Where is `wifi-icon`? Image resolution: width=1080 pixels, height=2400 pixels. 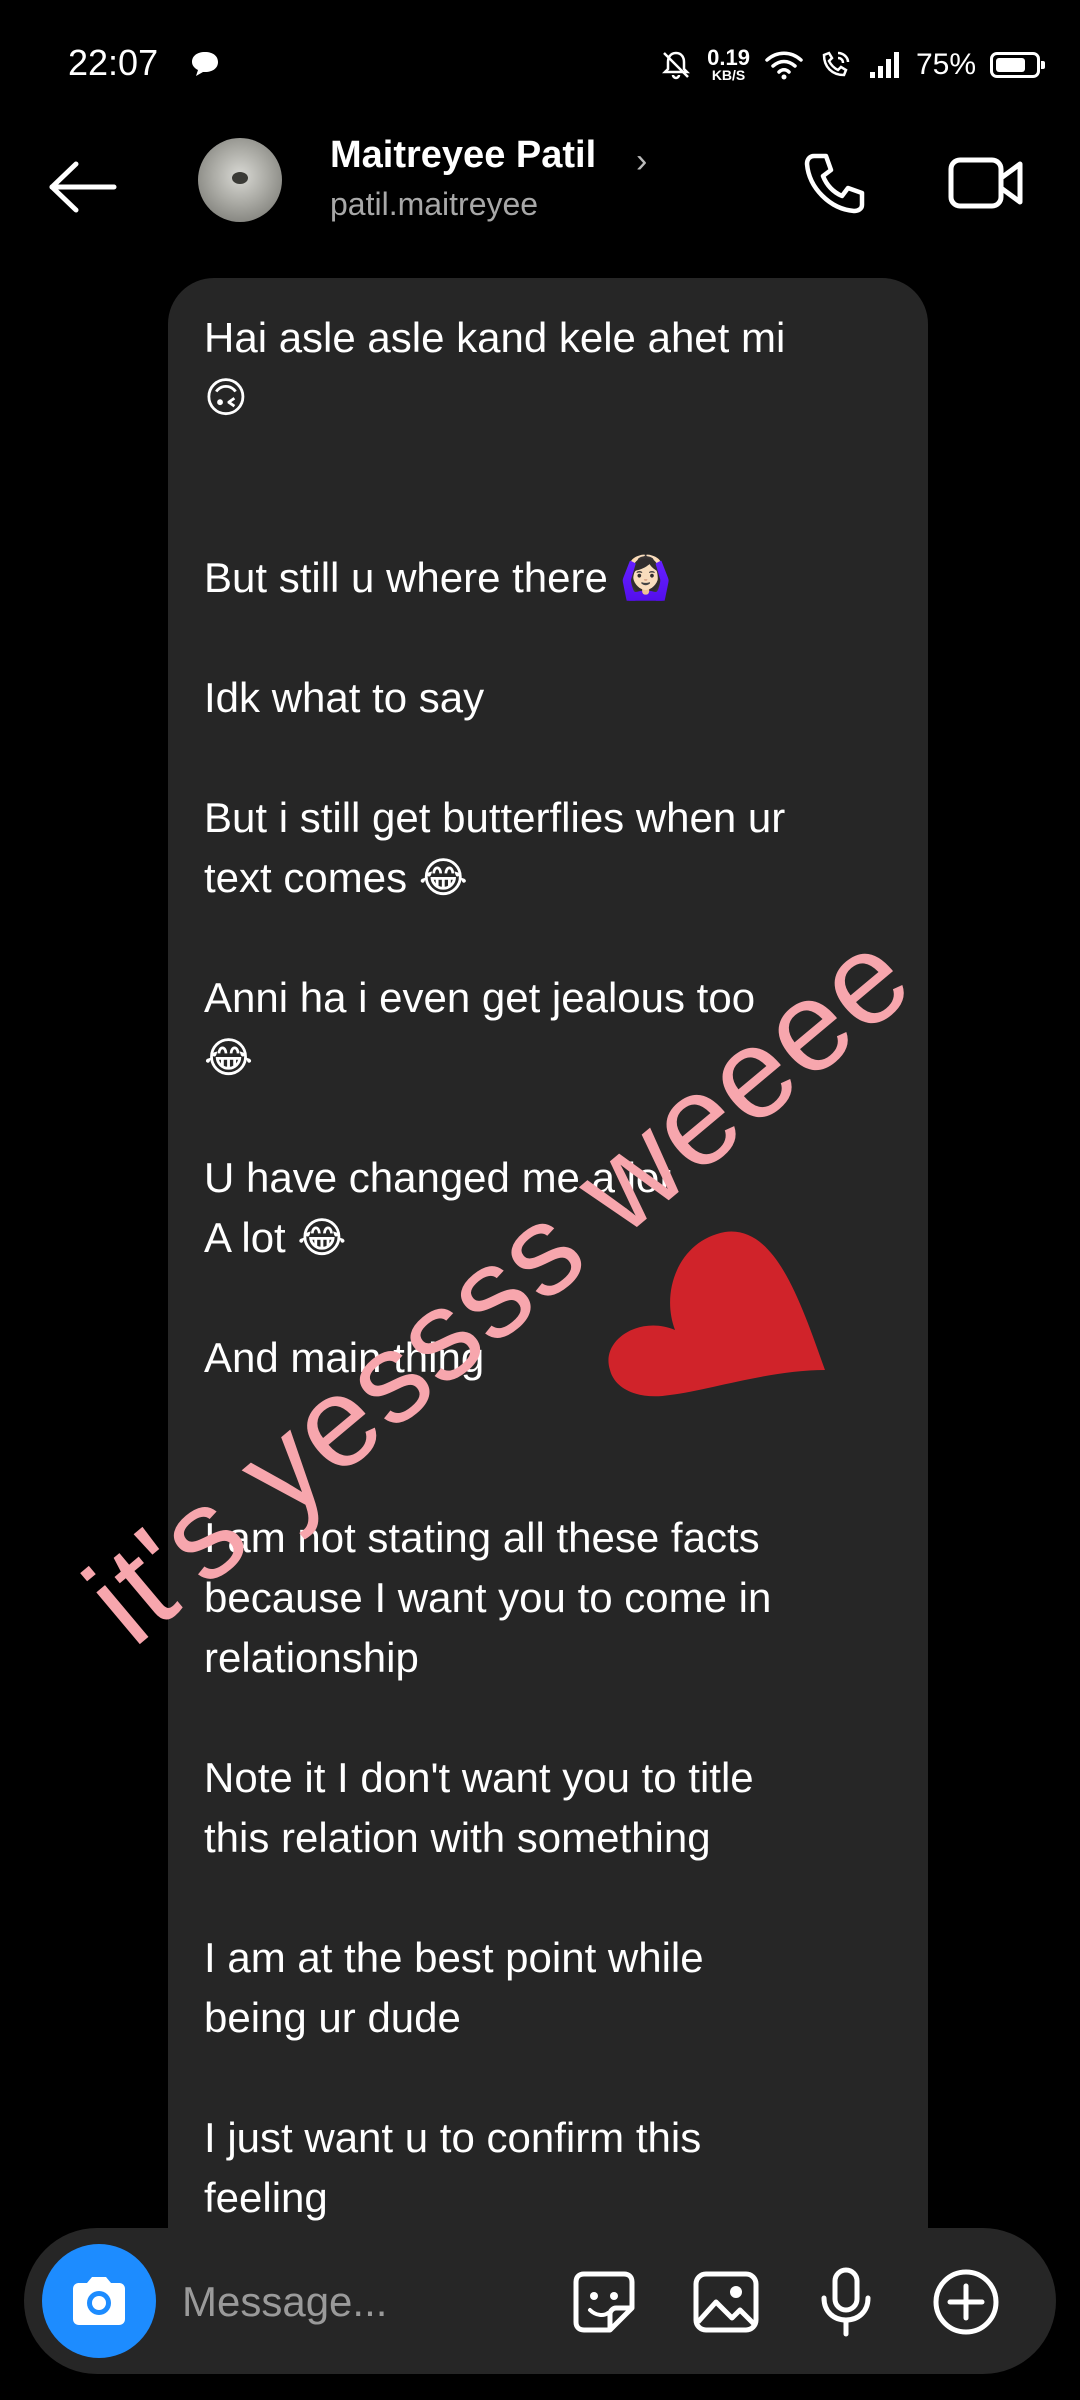 wifi-icon is located at coordinates (784, 65).